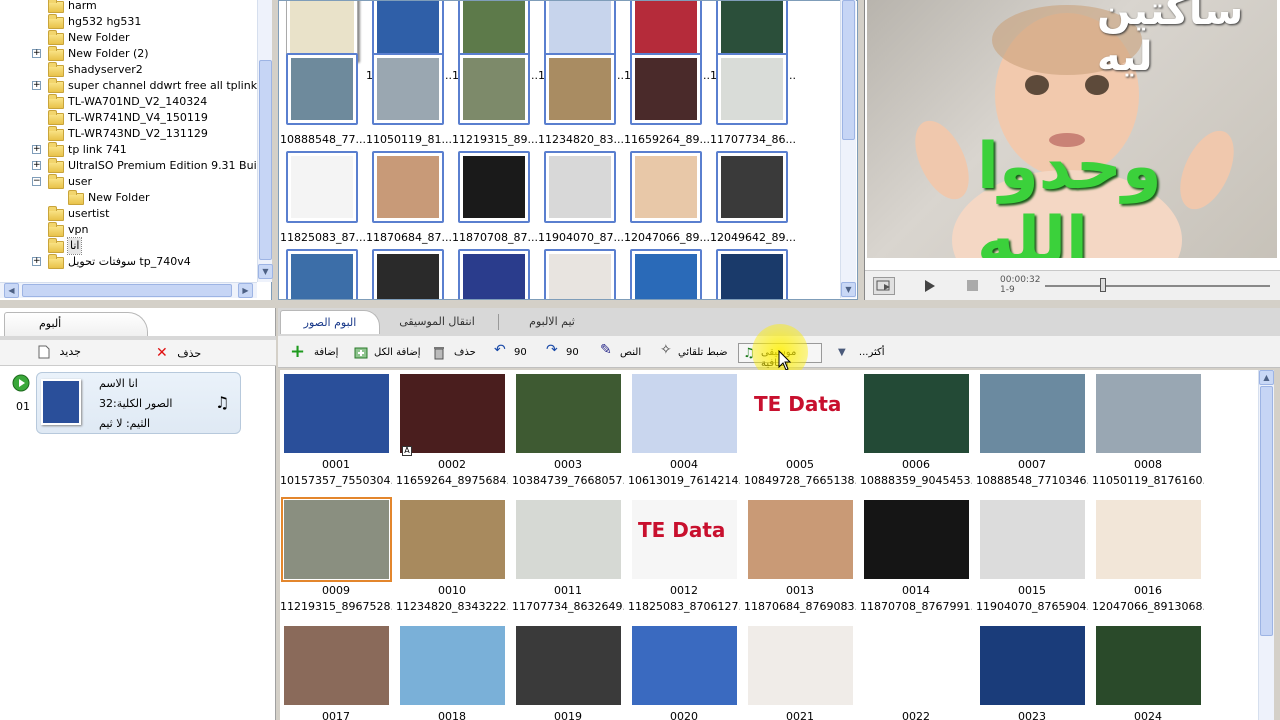 The width and height of the screenshot is (1280, 720). What do you see at coordinates (884, 286) in the screenshot?
I see `screen-toggle-button` at bounding box center [884, 286].